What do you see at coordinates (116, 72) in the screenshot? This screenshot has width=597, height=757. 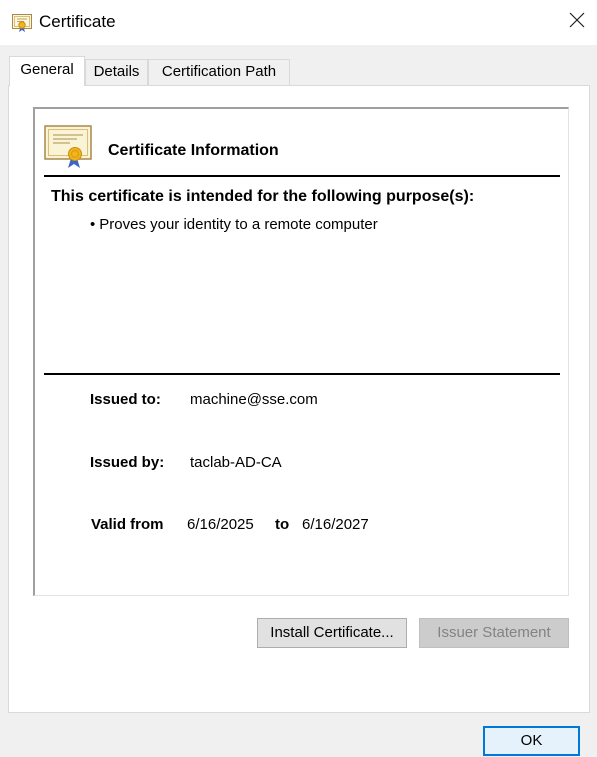 I see `tab-details: Details` at bounding box center [116, 72].